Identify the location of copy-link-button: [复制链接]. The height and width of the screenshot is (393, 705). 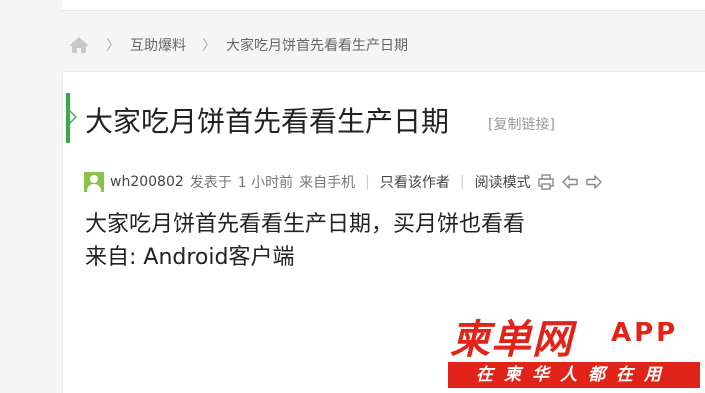
(521, 124).